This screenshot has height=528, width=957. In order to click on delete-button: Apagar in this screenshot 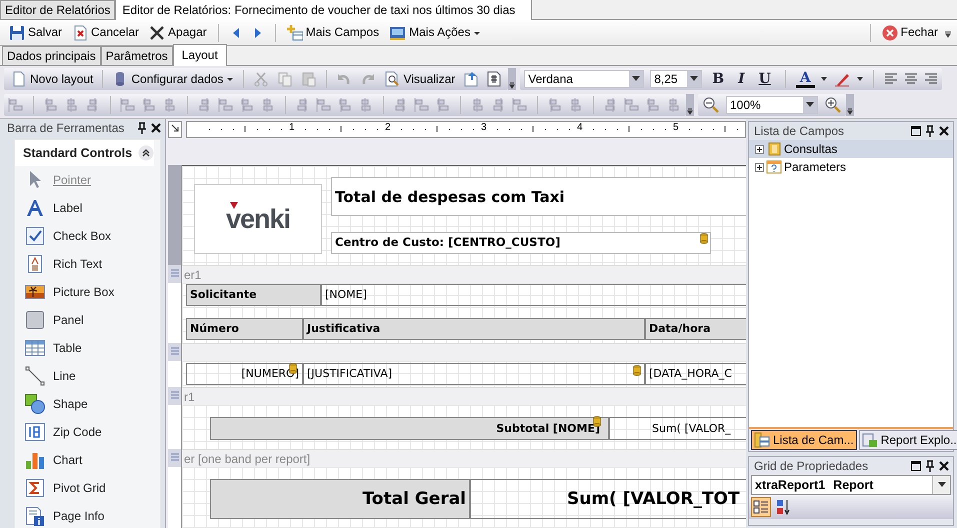, I will do `click(178, 33)`.